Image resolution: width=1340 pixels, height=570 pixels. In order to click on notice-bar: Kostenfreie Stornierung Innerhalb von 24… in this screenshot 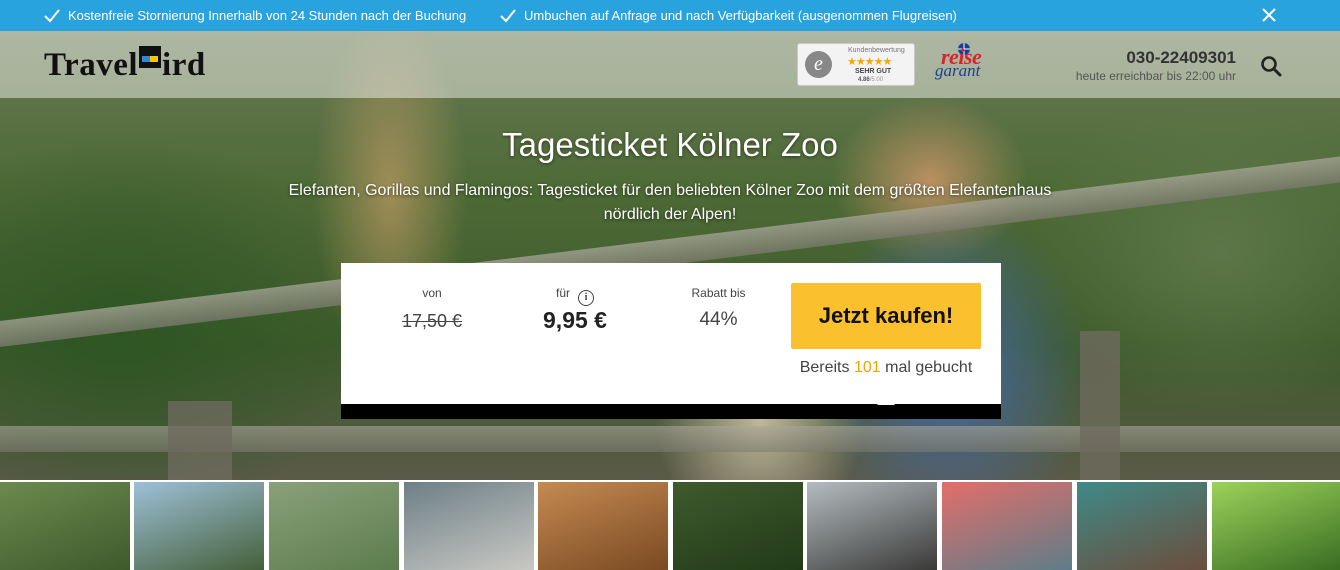, I will do `click(670, 15)`.